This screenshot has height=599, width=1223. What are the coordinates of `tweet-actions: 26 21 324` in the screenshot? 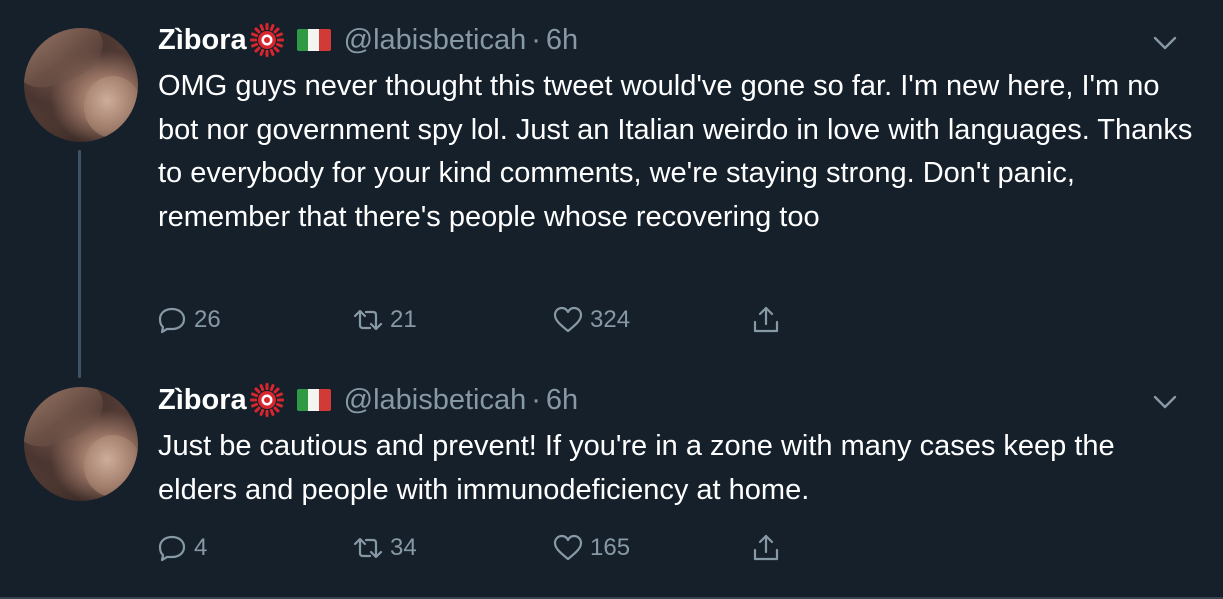 It's located at (506, 320).